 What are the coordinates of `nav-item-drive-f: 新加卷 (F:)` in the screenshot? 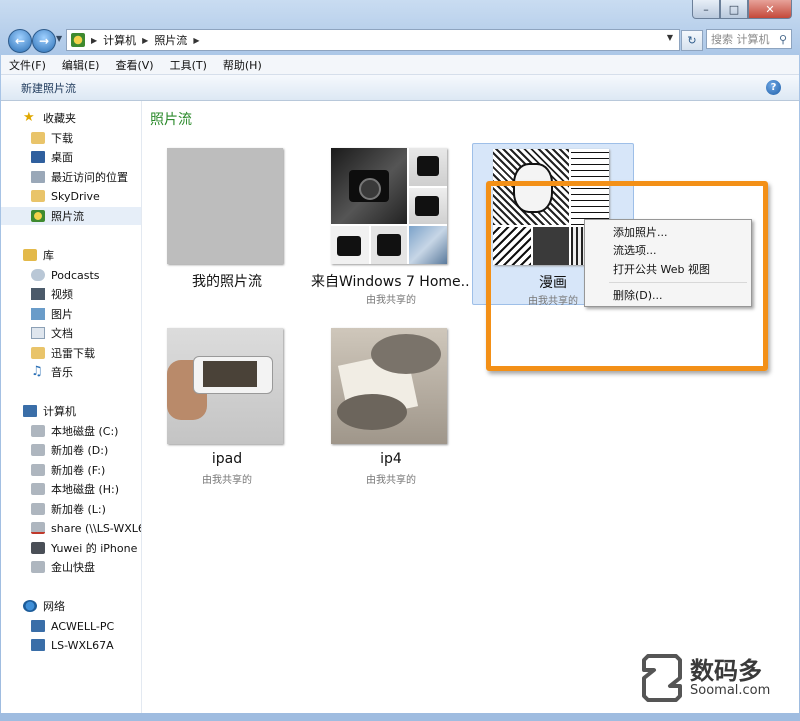 It's located at (86, 470).